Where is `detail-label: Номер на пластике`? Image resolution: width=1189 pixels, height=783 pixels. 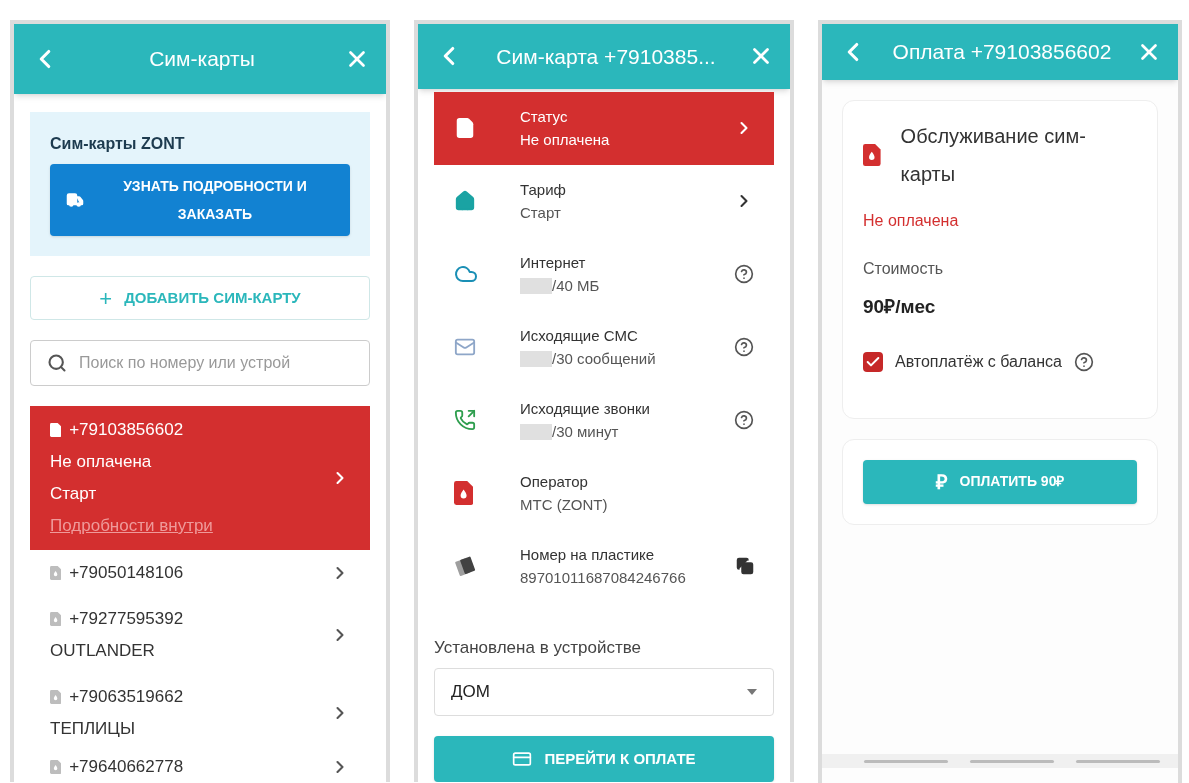
detail-label: Номер на пластике is located at coordinates (588, 555).